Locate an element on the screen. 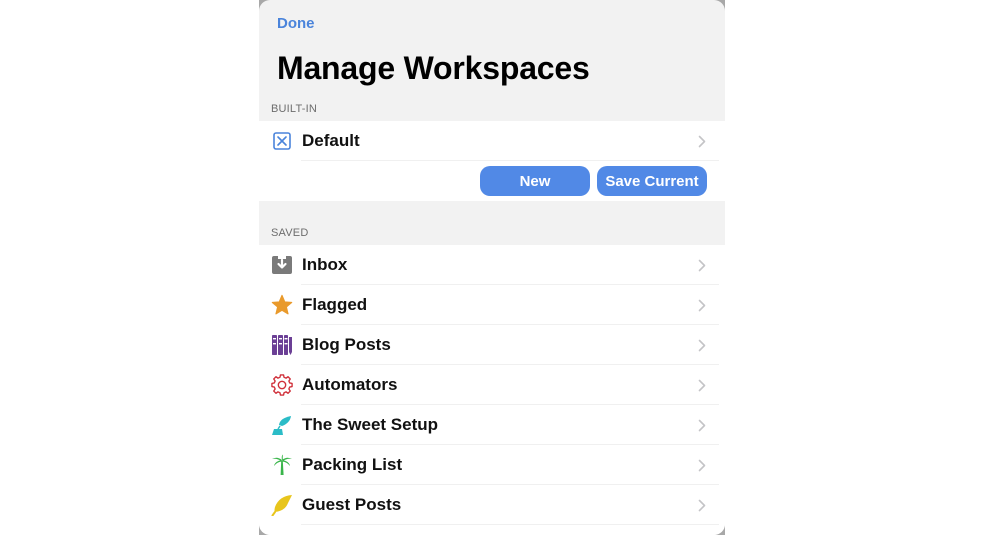 The height and width of the screenshot is (535, 1000). save-current-button: Save Current is located at coordinates (652, 181).